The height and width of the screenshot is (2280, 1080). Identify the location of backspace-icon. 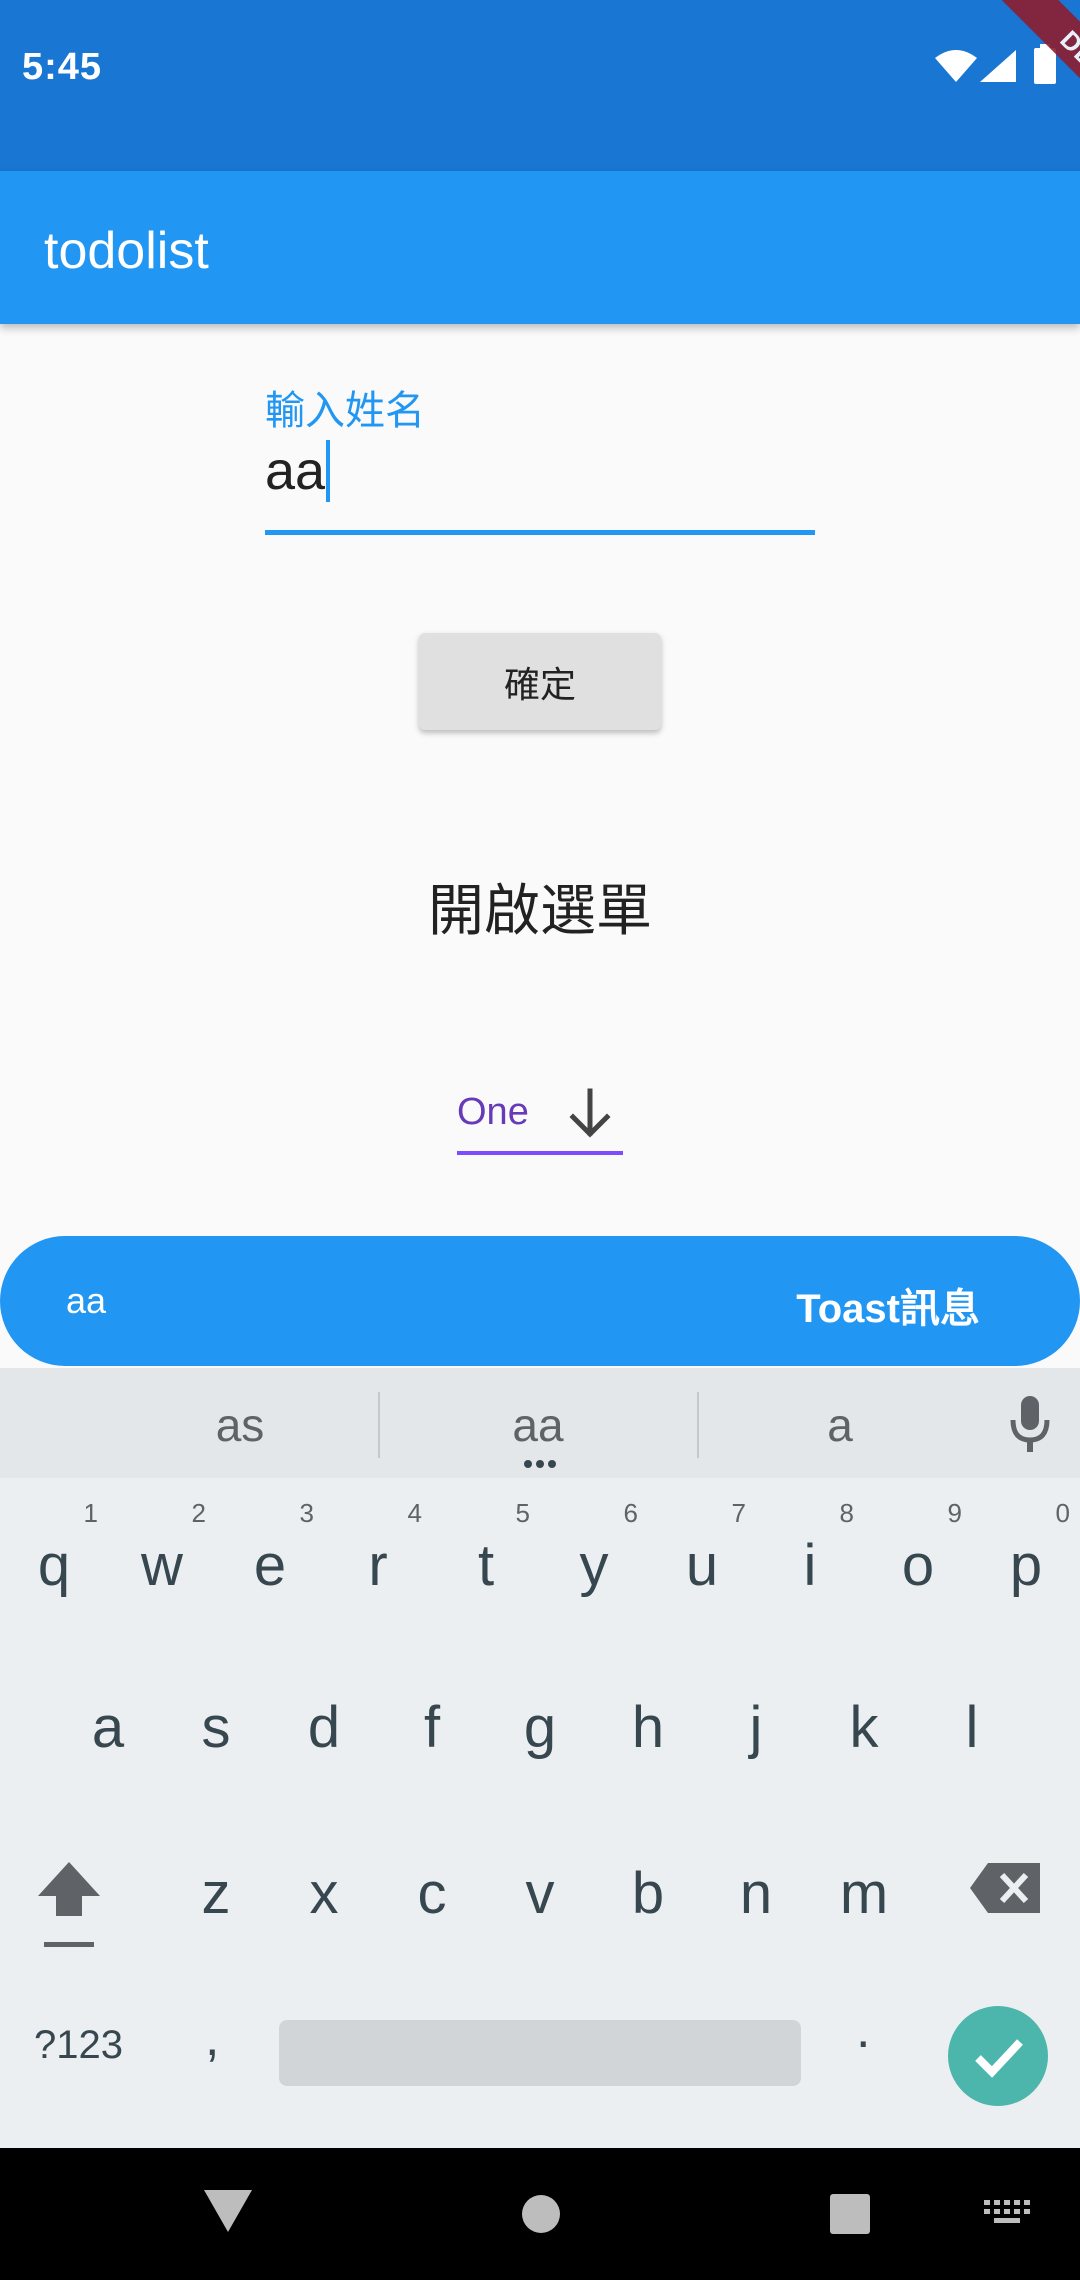
(1005, 1888).